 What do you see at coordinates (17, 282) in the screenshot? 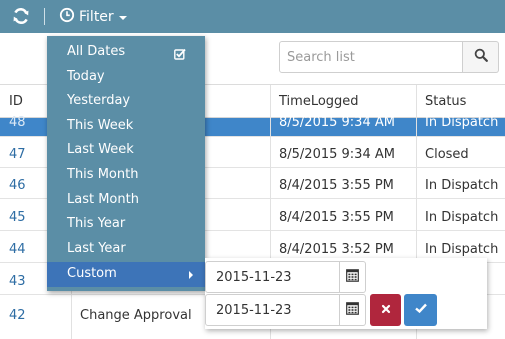
I see `row-id: 43` at bounding box center [17, 282].